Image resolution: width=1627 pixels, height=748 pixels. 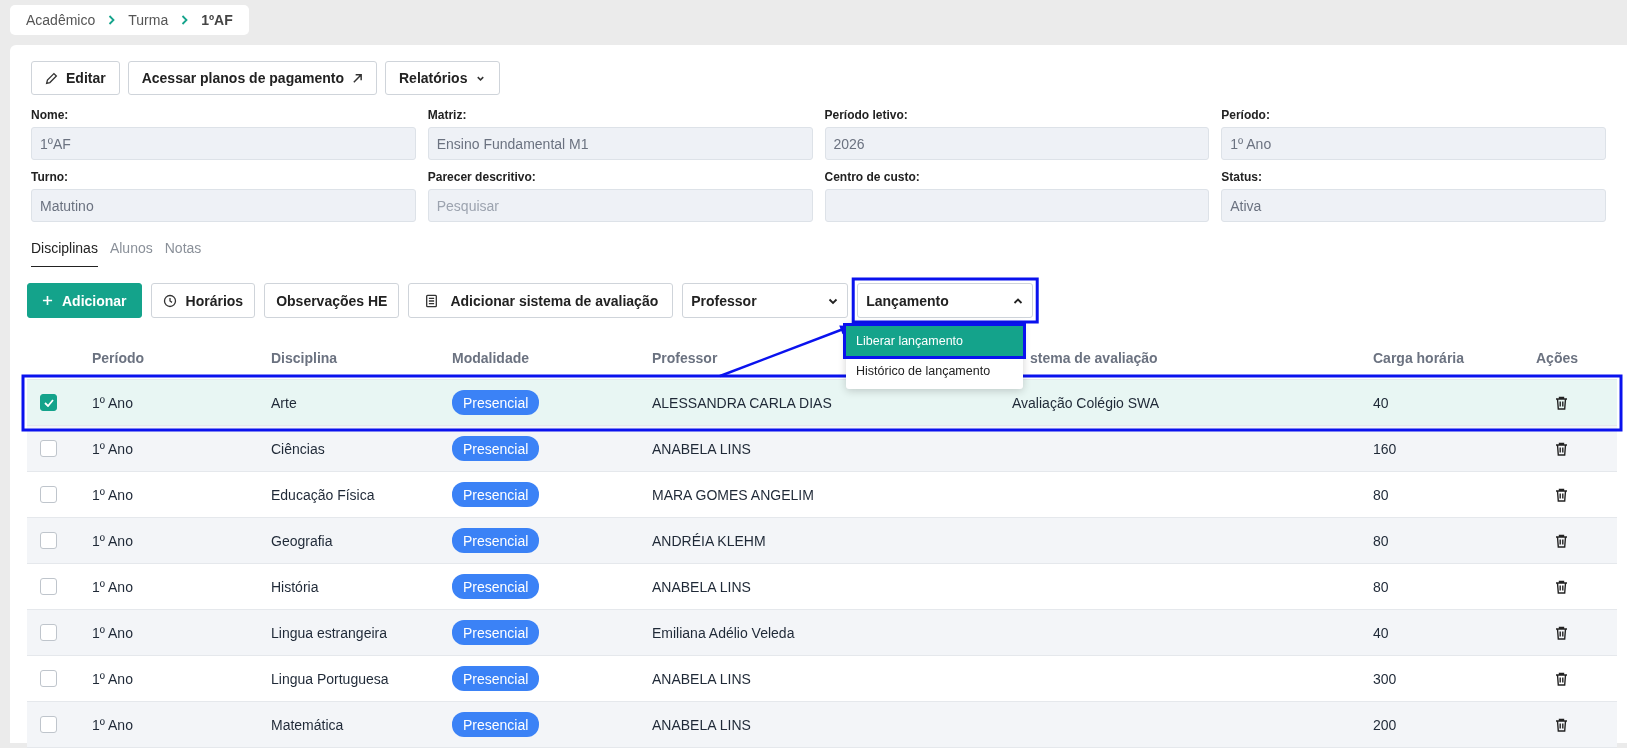 What do you see at coordinates (620, 143) in the screenshot?
I see `input-field: Ensino Fundamental M1` at bounding box center [620, 143].